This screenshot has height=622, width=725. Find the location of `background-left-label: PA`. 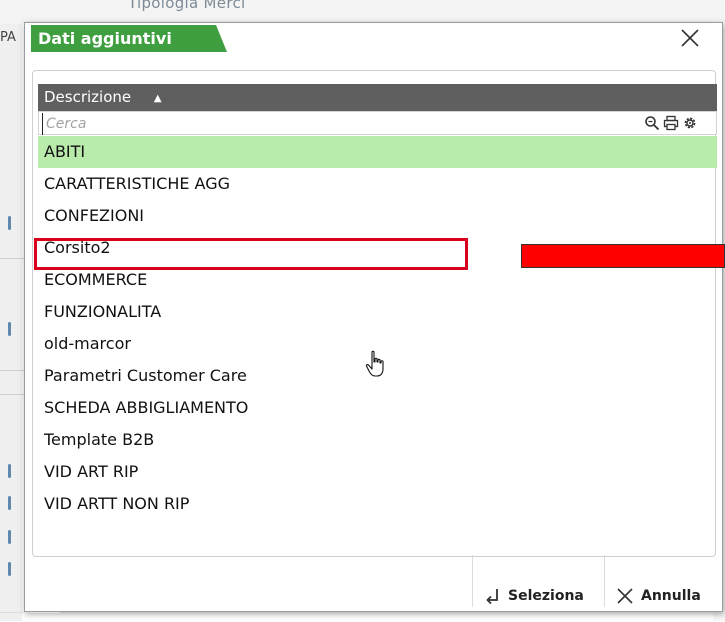

background-left-label: PA is located at coordinates (8, 37).